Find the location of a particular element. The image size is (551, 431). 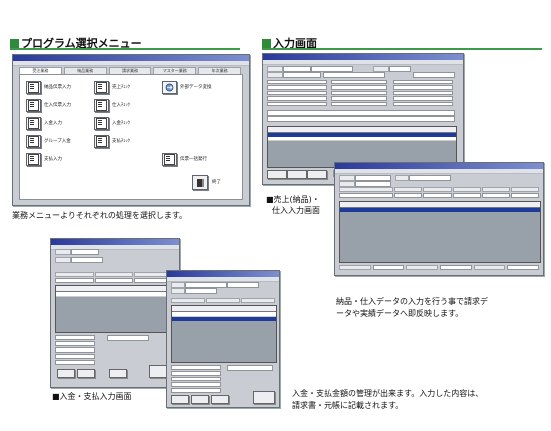

convert-icon is located at coordinates (169, 87).